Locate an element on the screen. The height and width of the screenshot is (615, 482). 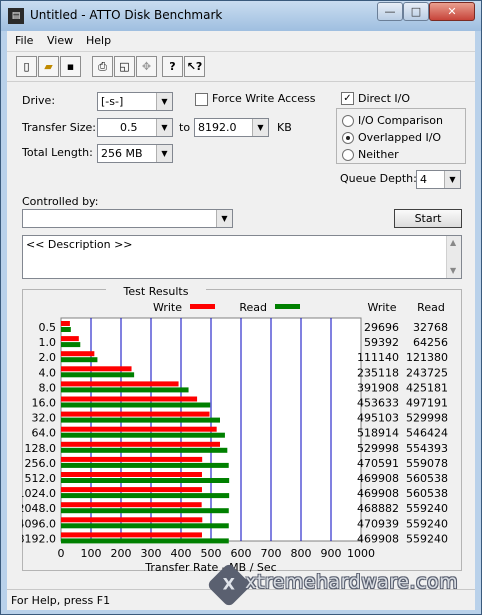
write-value-label: 391908 is located at coordinates (378, 387).